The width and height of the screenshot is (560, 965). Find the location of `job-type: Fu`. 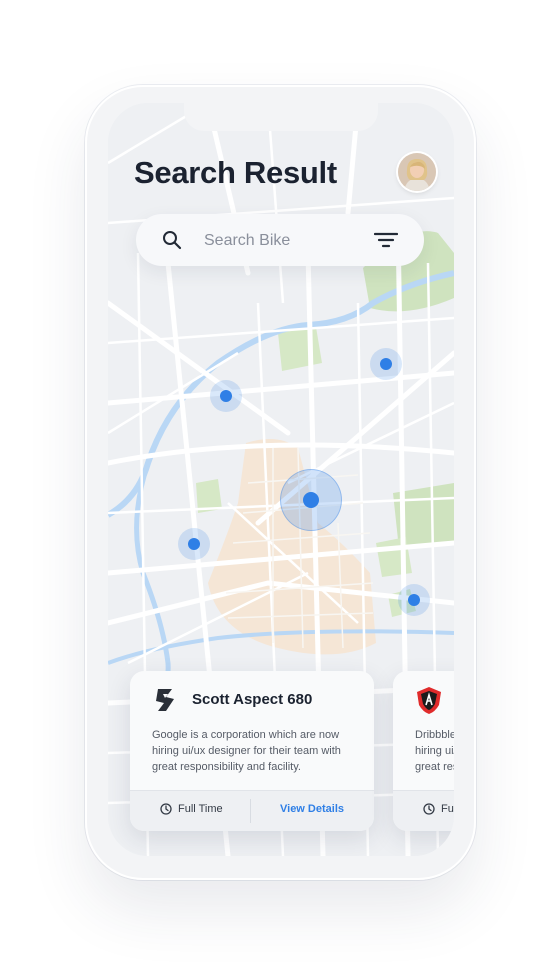

job-type: Fu is located at coordinates (438, 809).